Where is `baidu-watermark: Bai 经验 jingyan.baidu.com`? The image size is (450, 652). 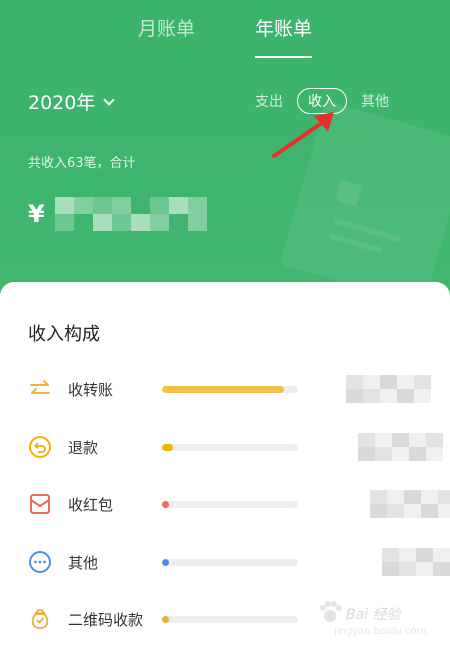
baidu-watermark: Bai 经验 jingyan.baidu.com is located at coordinates (377, 621).